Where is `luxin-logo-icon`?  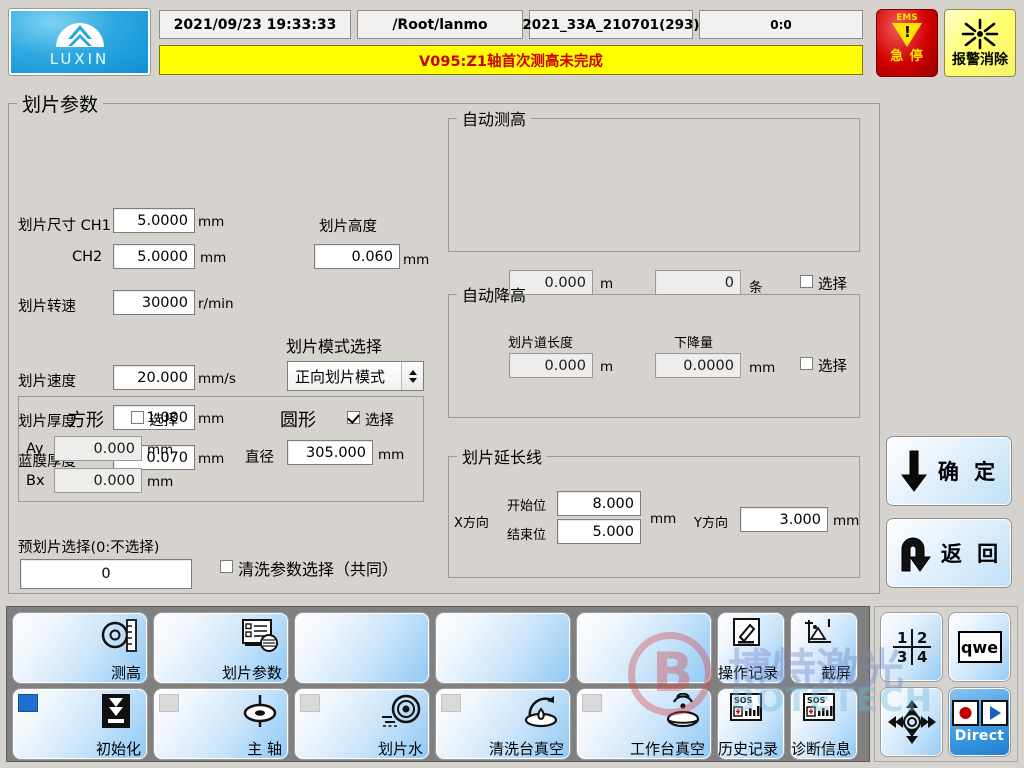
luxin-logo-icon is located at coordinates (80, 34).